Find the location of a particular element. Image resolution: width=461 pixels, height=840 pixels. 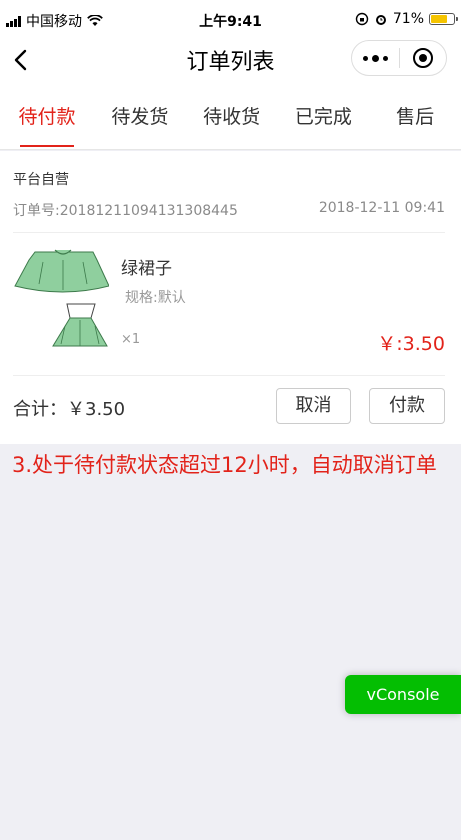

battery-percent: 71% is located at coordinates (408, 19).